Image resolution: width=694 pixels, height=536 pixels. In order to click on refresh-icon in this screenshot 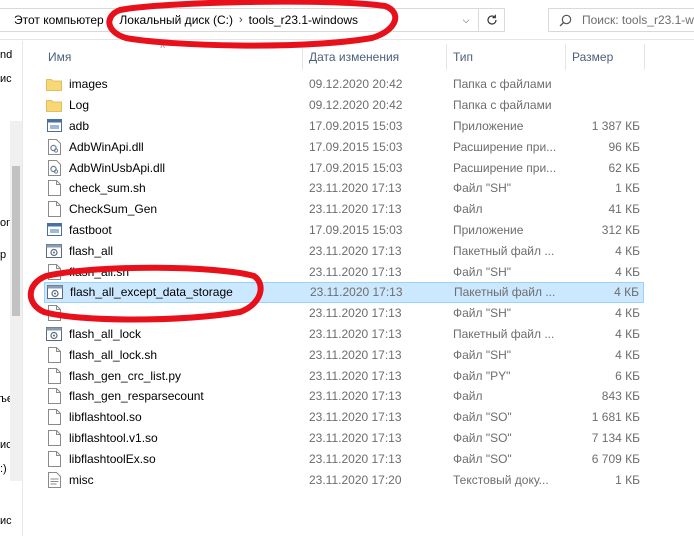, I will do `click(491, 19)`.